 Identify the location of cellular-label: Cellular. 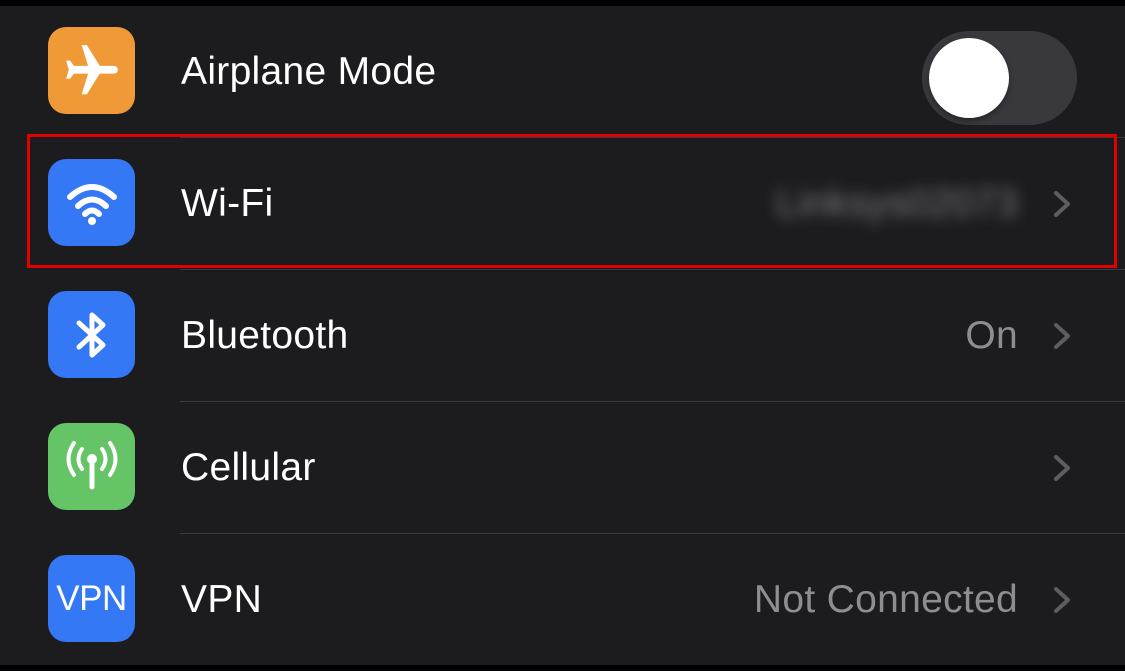
(248, 467).